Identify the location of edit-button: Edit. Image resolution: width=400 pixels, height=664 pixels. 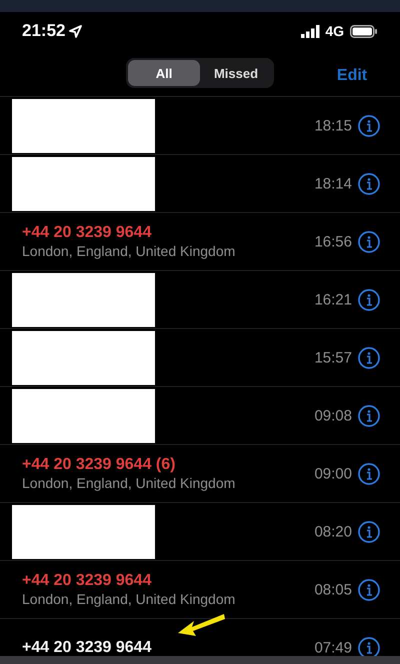
(352, 76).